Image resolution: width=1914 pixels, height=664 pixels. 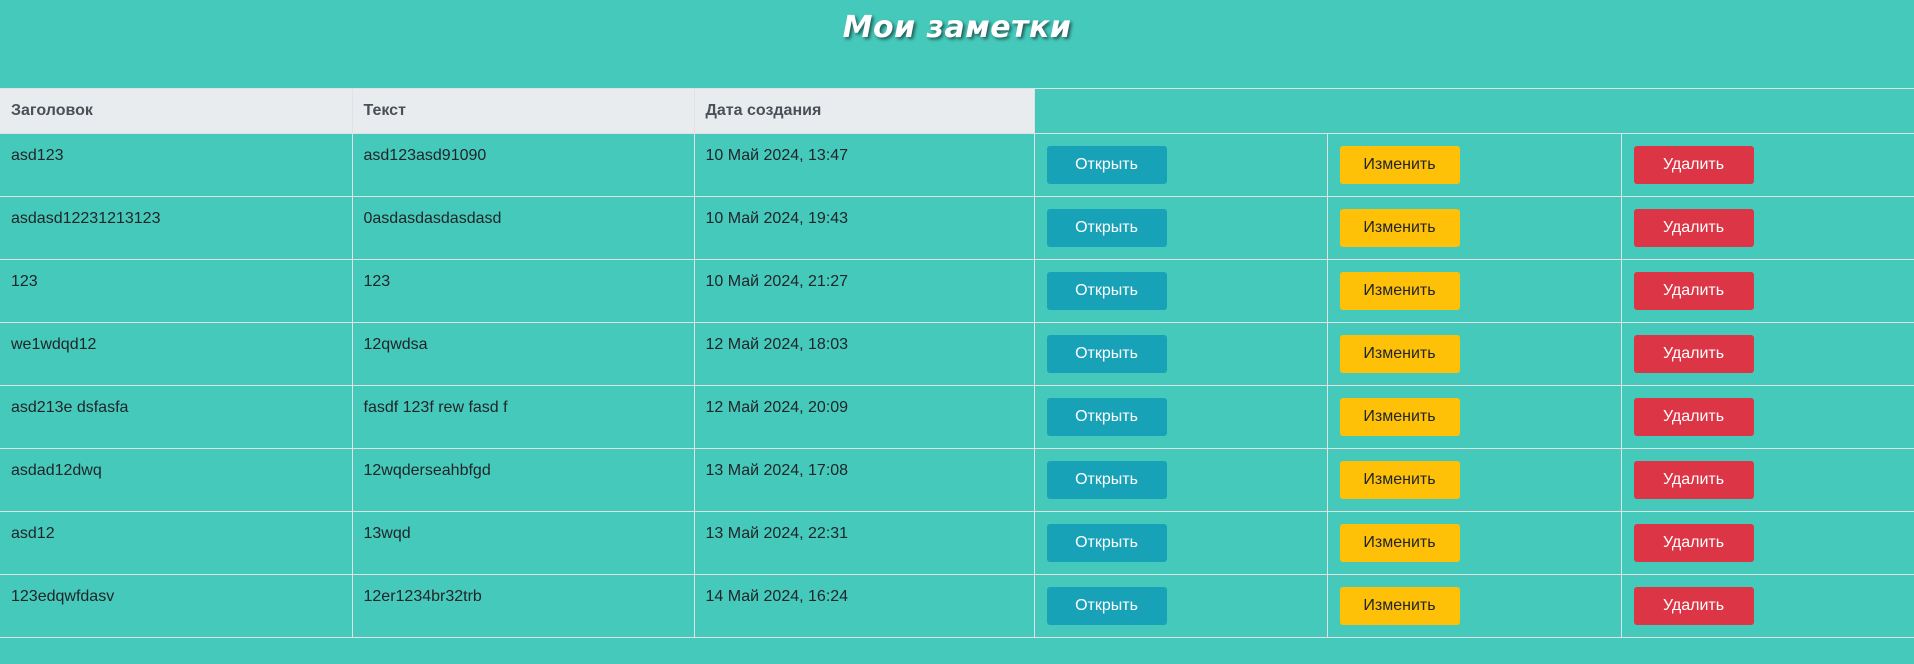 I want to click on note-text-cell: 123, so click(x=523, y=291).